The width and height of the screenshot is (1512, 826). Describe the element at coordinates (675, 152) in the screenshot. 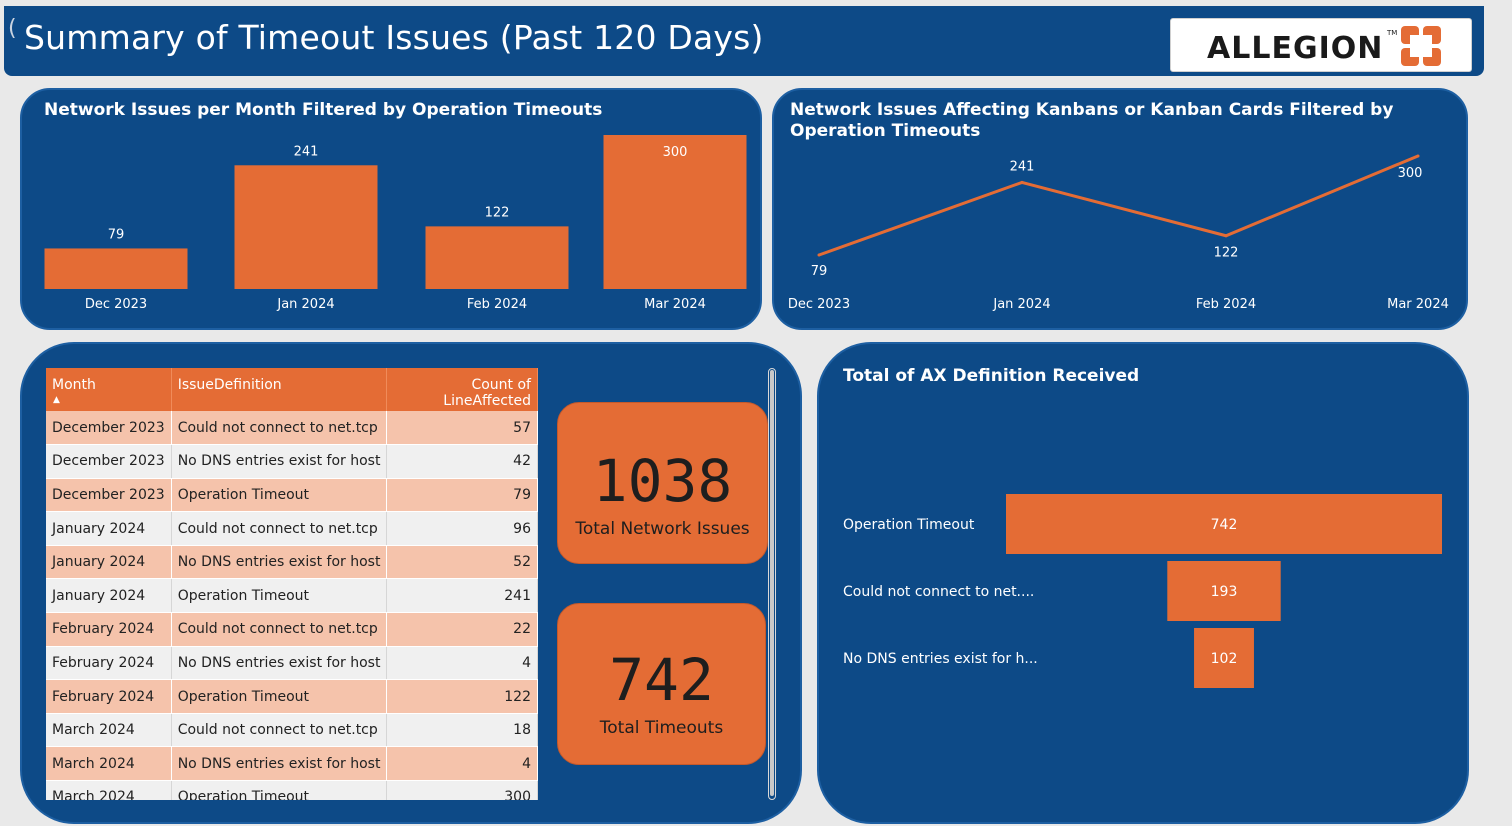

I see `bar-data-label: 300` at that location.